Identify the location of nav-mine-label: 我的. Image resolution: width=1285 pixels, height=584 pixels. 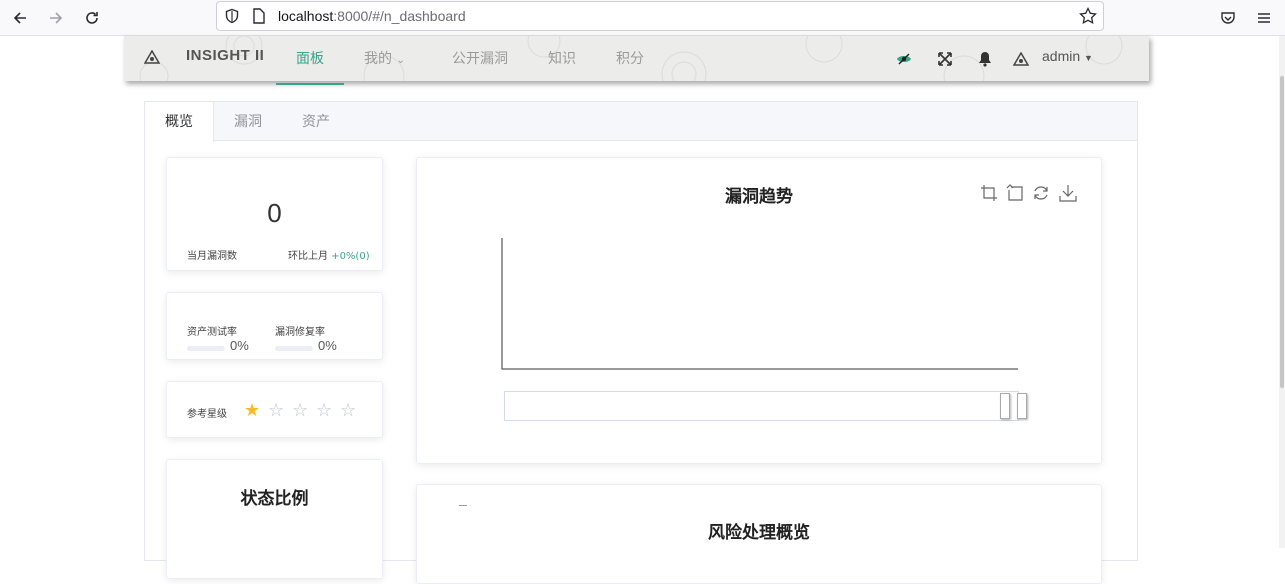
(378, 59).